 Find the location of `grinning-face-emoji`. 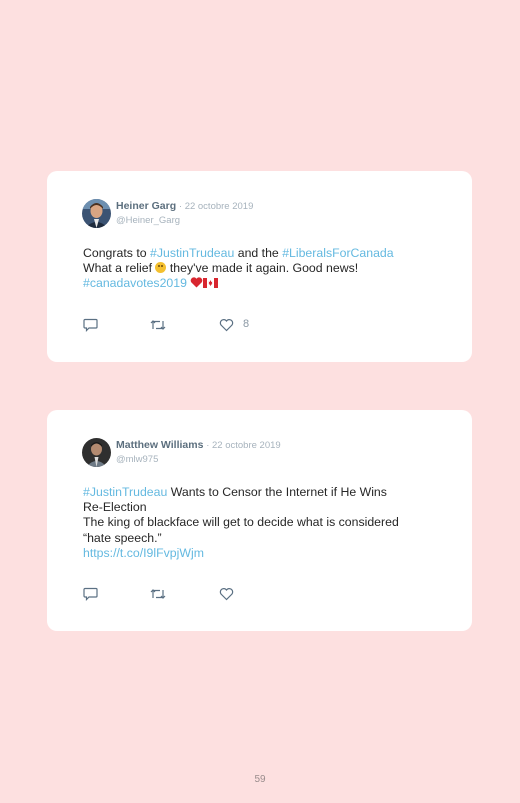

grinning-face-emoji is located at coordinates (161, 268).